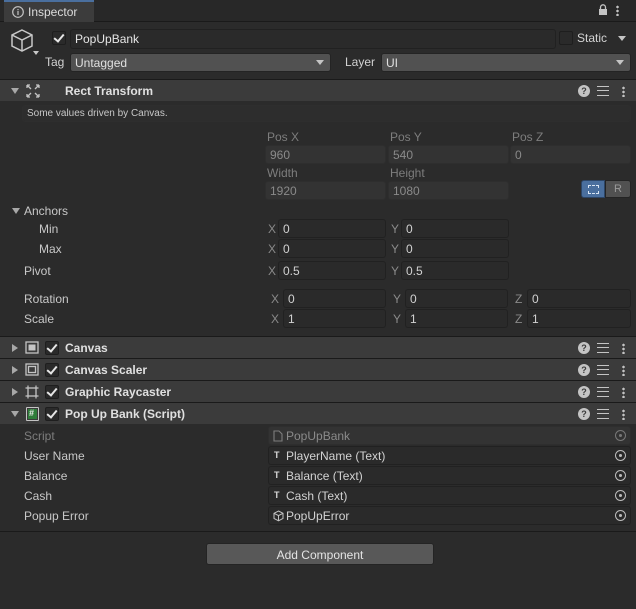  What do you see at coordinates (334, 318) in the screenshot?
I see `scale-x-field: 1` at bounding box center [334, 318].